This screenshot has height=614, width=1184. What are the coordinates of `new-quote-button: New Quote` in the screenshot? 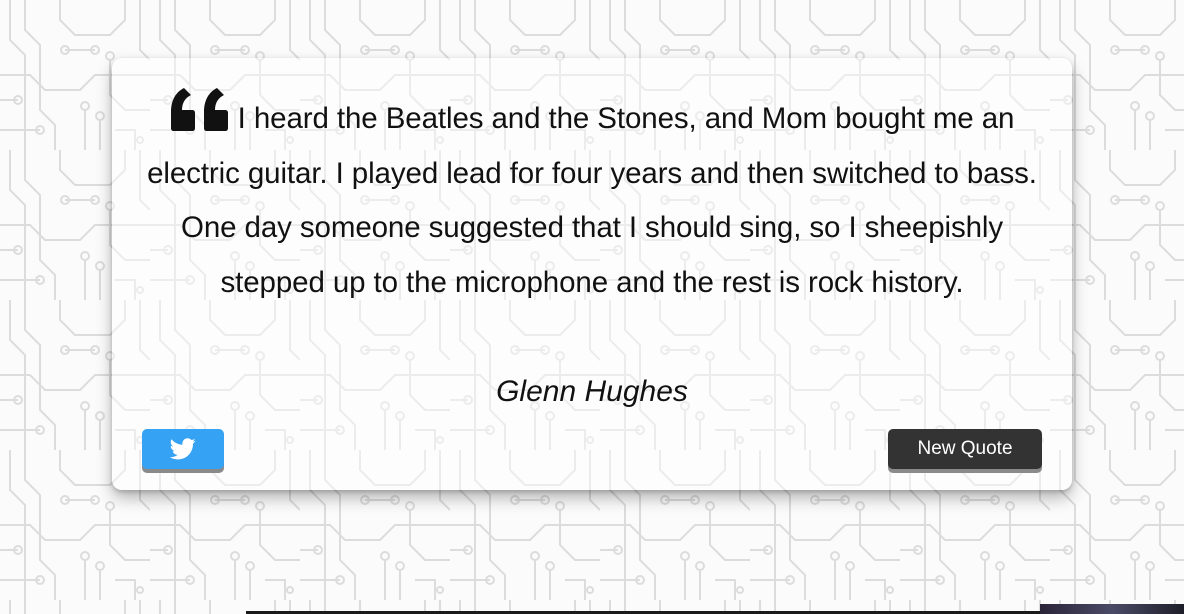 It's located at (965, 449).